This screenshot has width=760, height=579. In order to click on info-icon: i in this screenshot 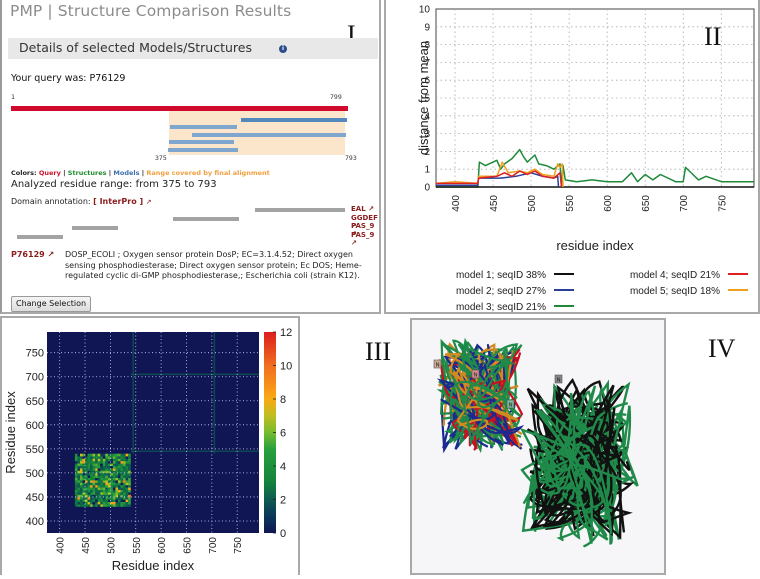, I will do `click(283, 49)`.